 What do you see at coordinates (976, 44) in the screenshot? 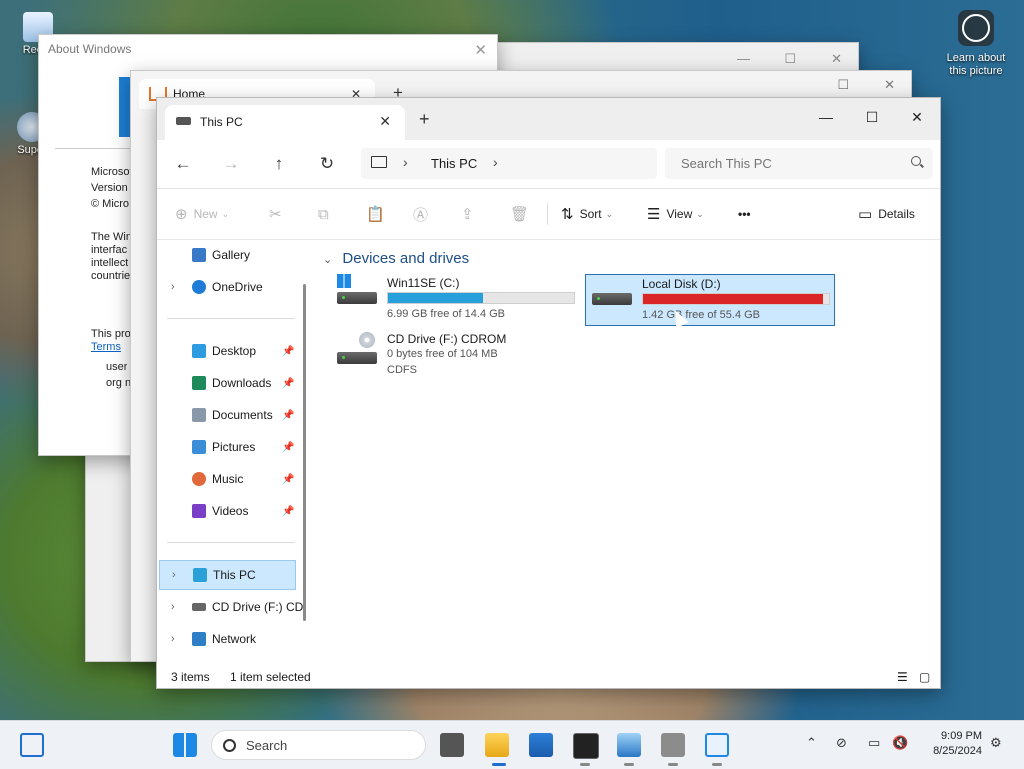
I see `learn-about-picture: Learn about this picture` at bounding box center [976, 44].